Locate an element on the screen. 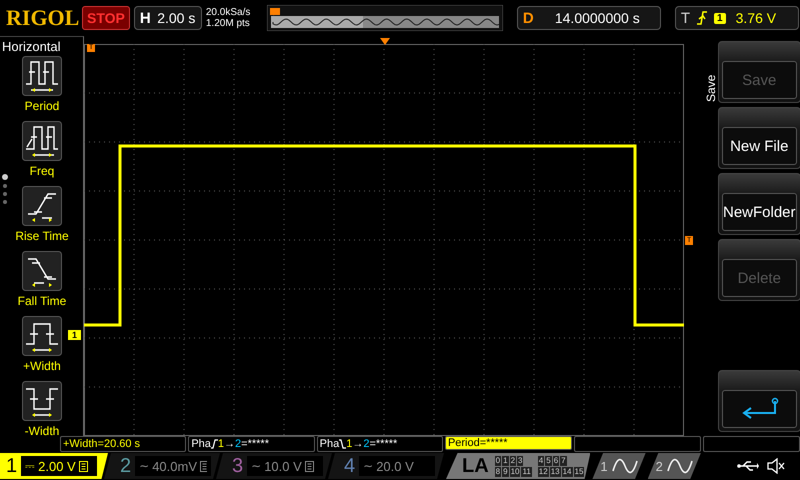 The image size is (800, 480). channel-scale: 2.00 V is located at coordinates (57, 466).